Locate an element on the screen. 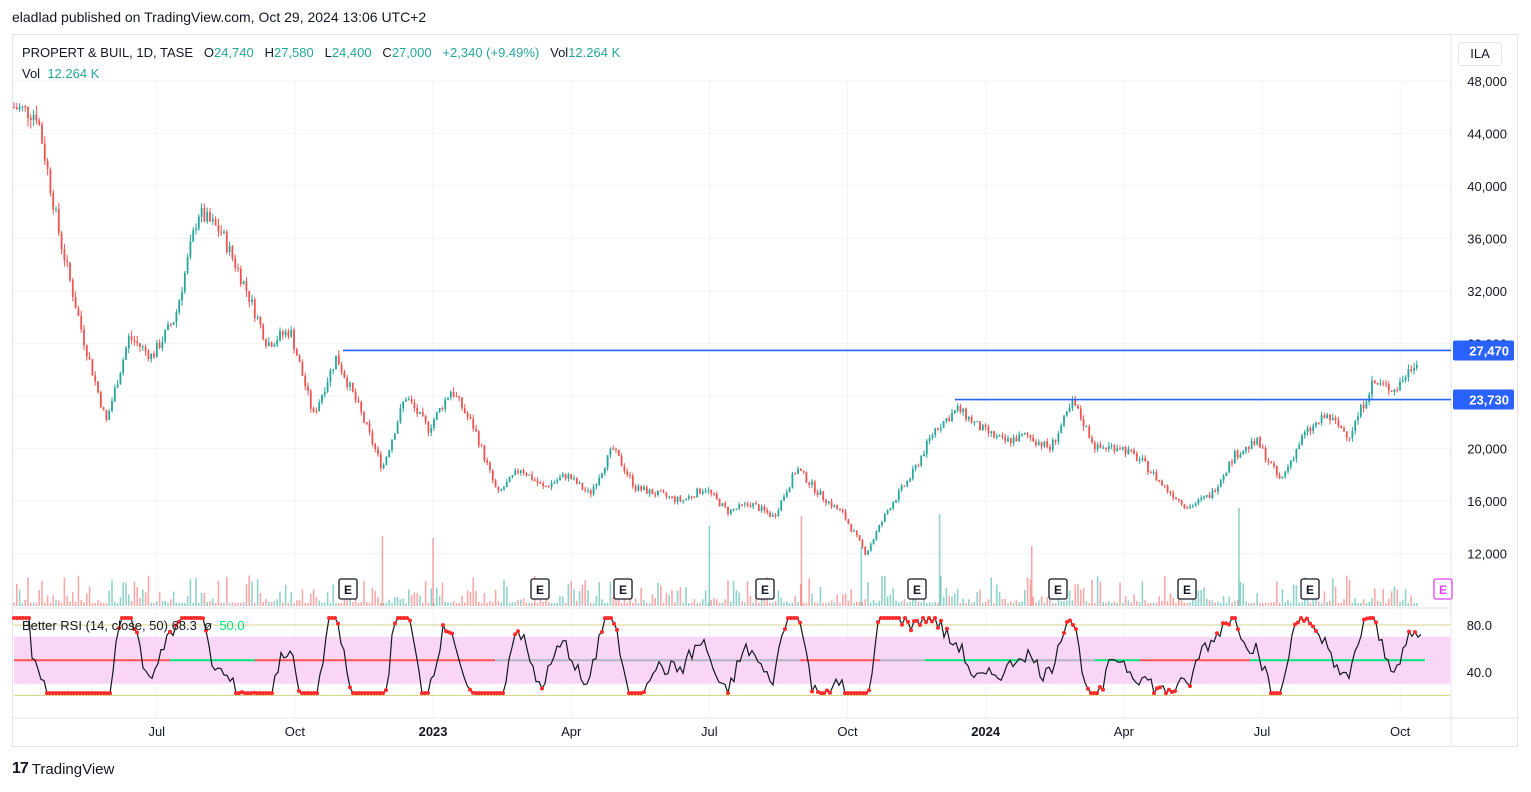 The image size is (1531, 792). footer-brand: 17 TradingView is located at coordinates (63, 769).